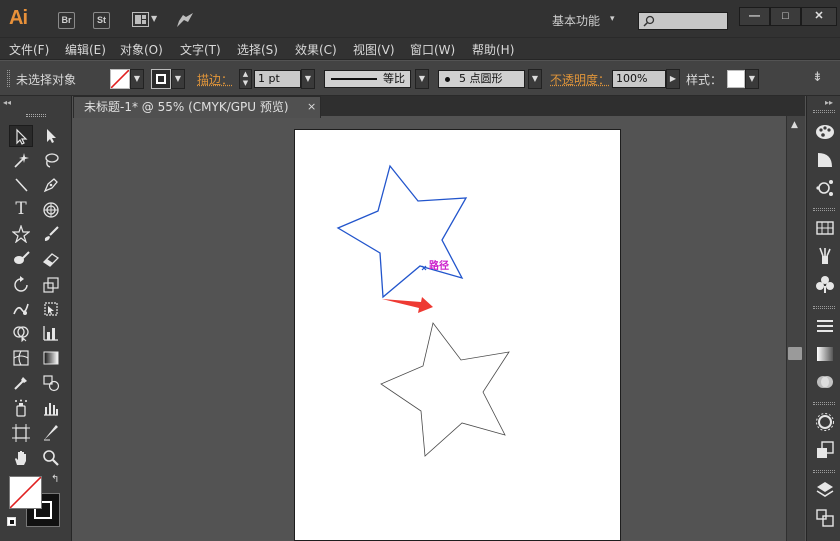  Describe the element at coordinates (439, 266) in the screenshot. I see `path-label: 路径` at that location.